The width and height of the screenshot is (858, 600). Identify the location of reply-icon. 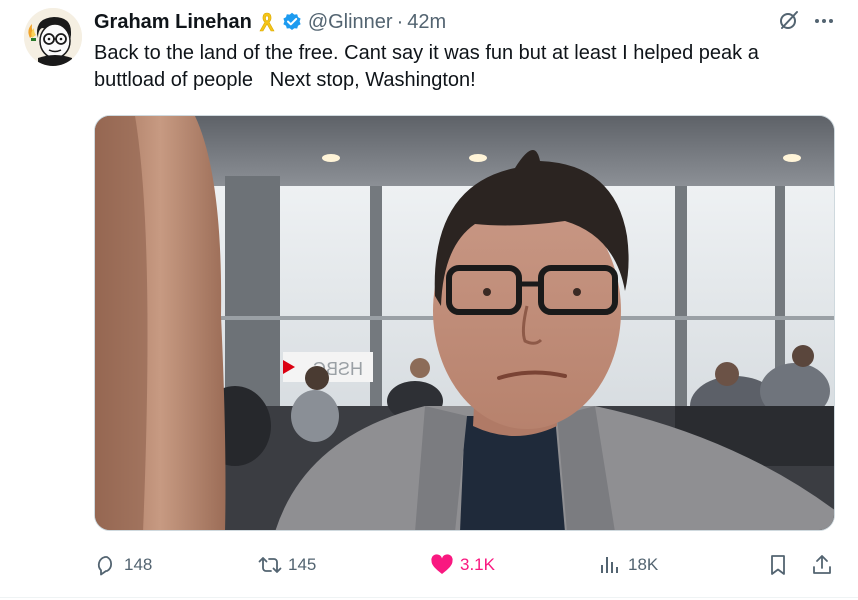
(105, 566).